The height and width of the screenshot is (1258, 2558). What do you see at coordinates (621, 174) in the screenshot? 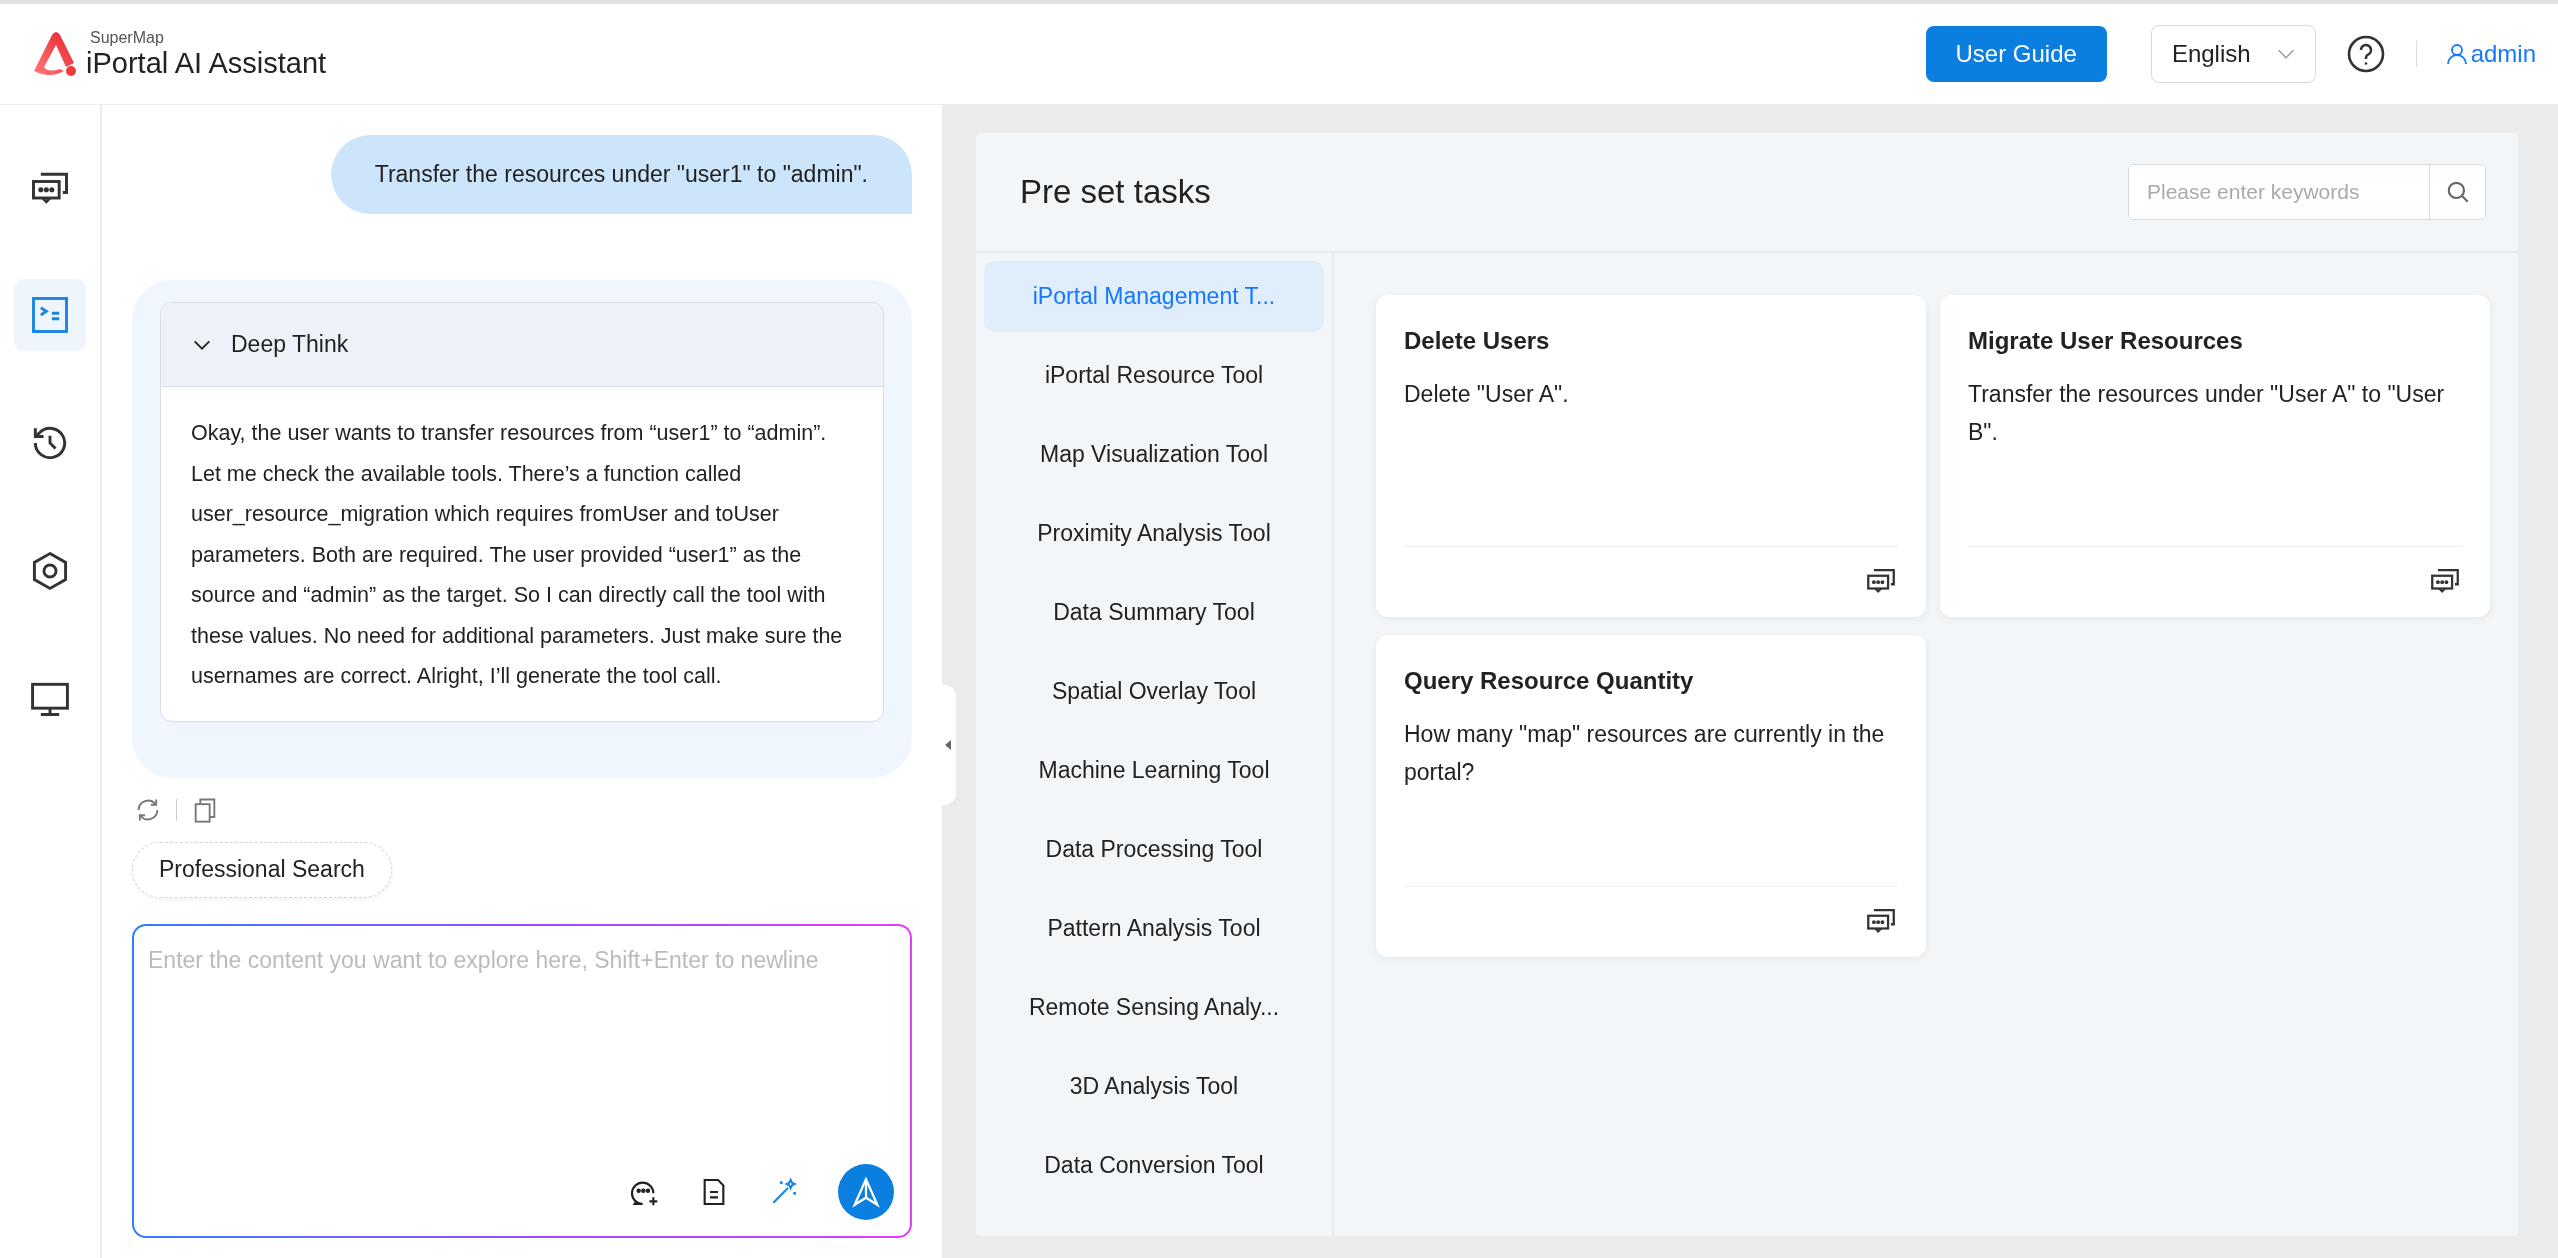
I see `user-message: Transfer the resources under "user1" to "admin".` at bounding box center [621, 174].